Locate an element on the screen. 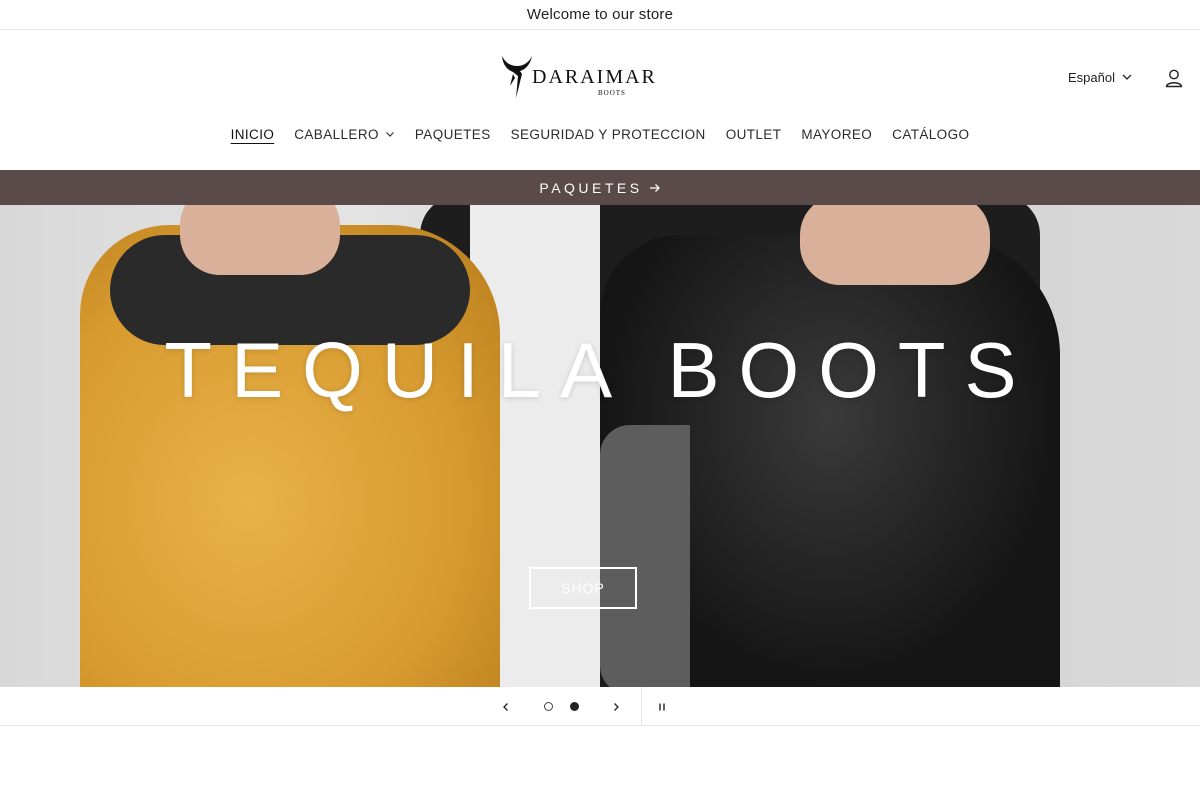  nav-item-seguridad: SEGURIDAD Y PROTECCION is located at coordinates (608, 134).